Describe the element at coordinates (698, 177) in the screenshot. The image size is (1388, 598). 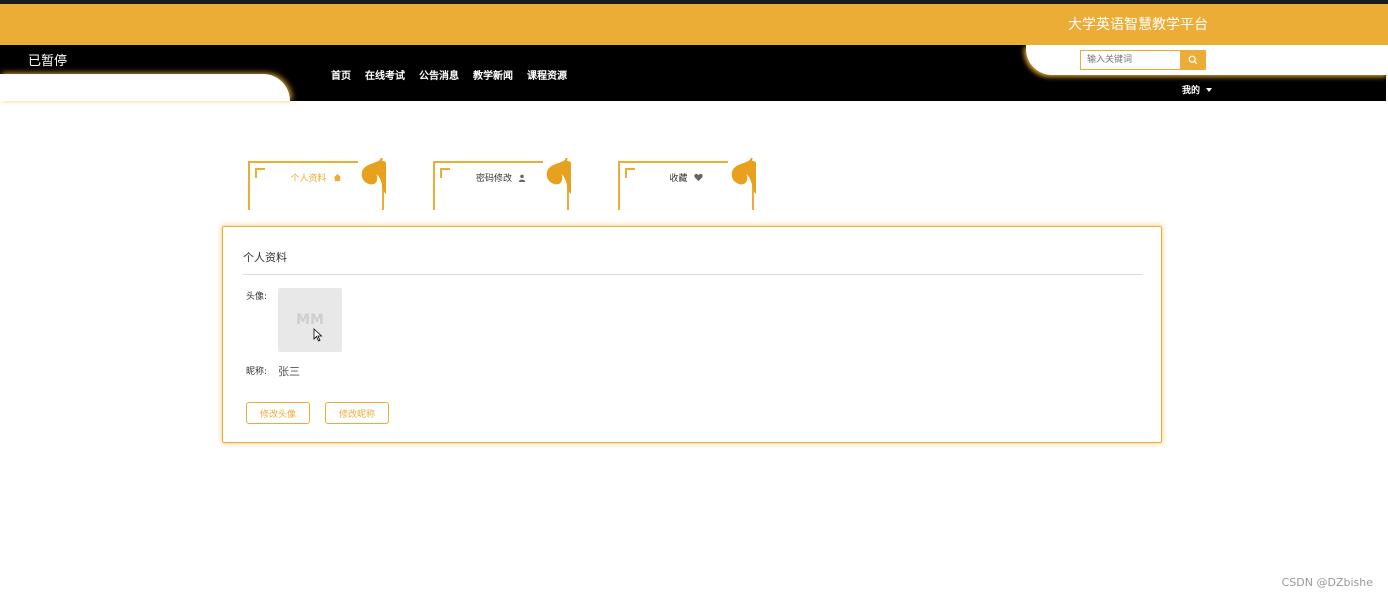
I see `heart-icon` at that location.